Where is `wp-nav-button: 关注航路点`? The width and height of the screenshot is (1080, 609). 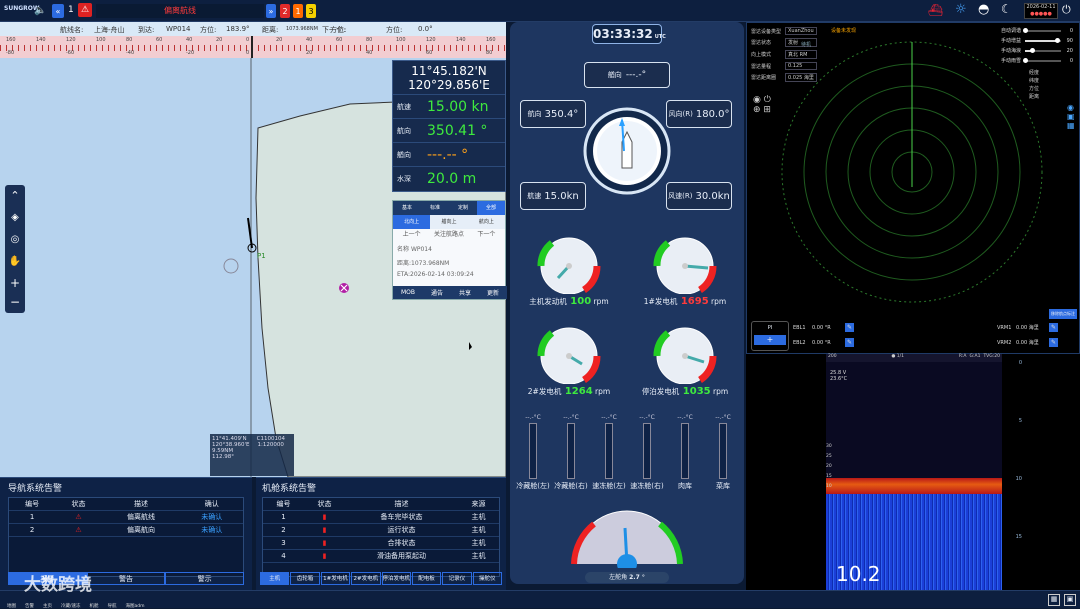 wp-nav-button: 关注航路点 is located at coordinates (448, 235).